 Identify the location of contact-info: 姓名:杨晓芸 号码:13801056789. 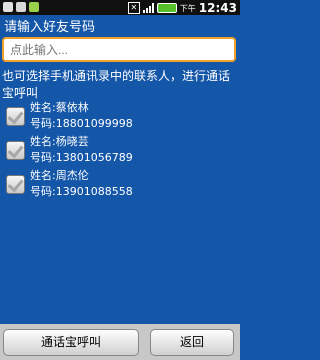
(81, 150).